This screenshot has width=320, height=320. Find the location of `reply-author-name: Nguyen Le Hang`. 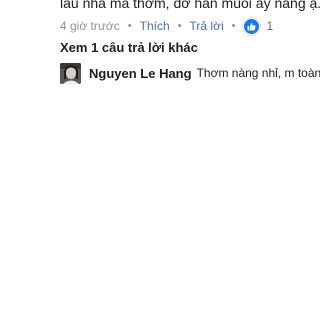

reply-author-name: Nguyen Le Hang is located at coordinates (140, 73).